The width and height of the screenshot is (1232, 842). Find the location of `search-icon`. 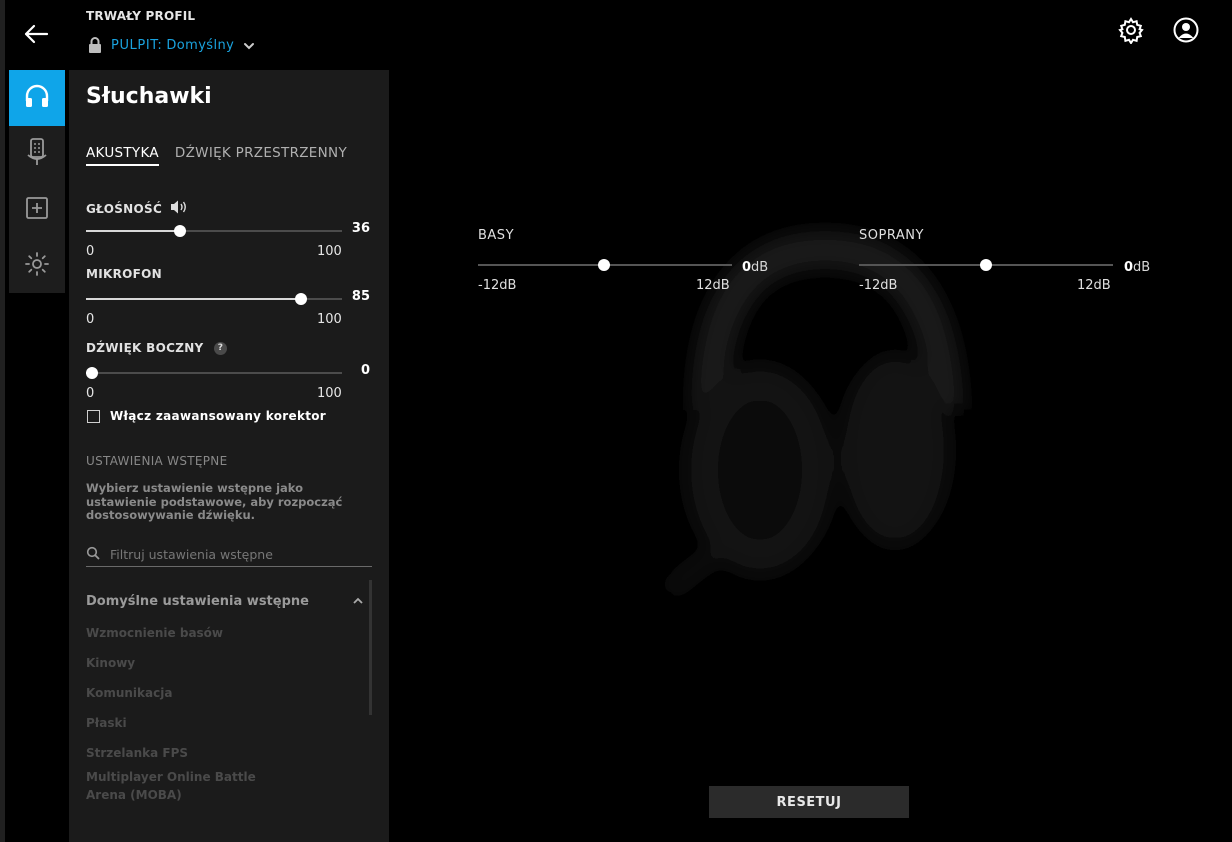

search-icon is located at coordinates (93, 554).